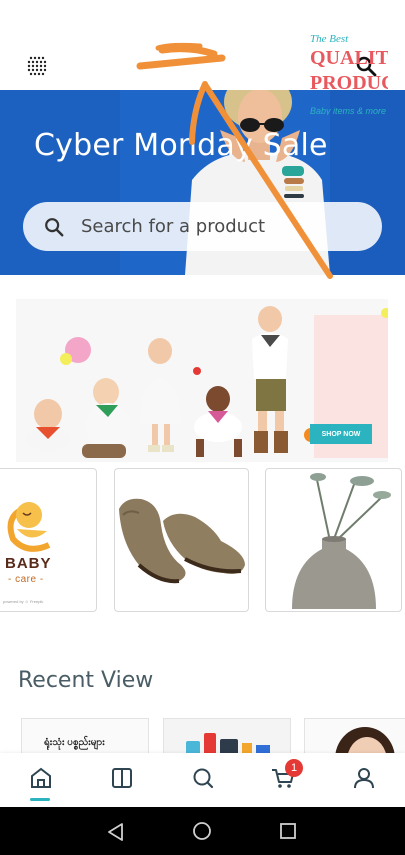 Image resolution: width=405 pixels, height=855 pixels. Describe the element at coordinates (329, 39) in the screenshot. I see `promo-tagline: The Best` at that location.